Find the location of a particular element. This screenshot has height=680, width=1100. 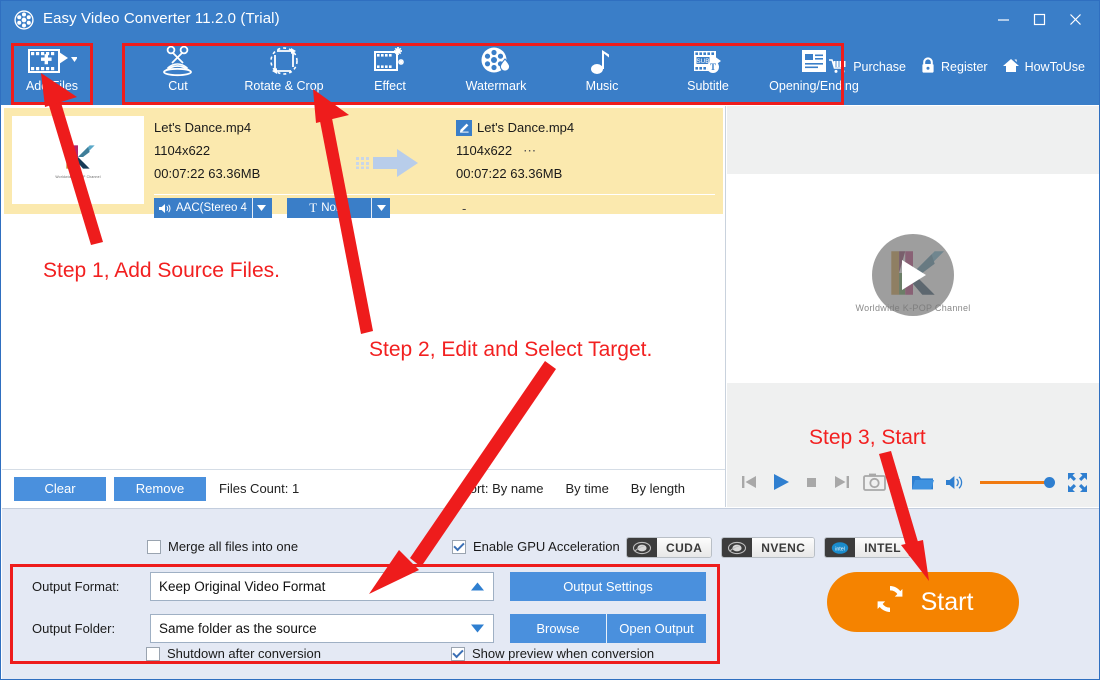

sort-by-length: By length is located at coordinates (658, 488).